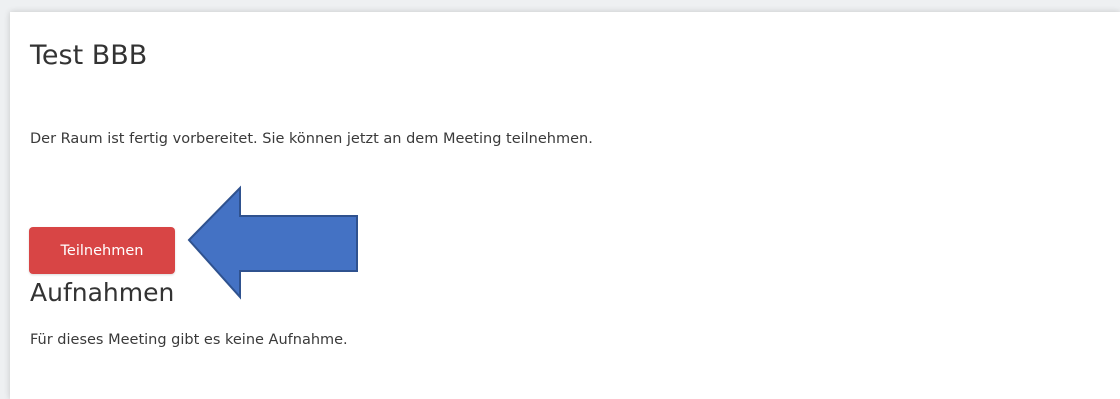  I want to click on page-title: Test BBB, so click(89, 55).